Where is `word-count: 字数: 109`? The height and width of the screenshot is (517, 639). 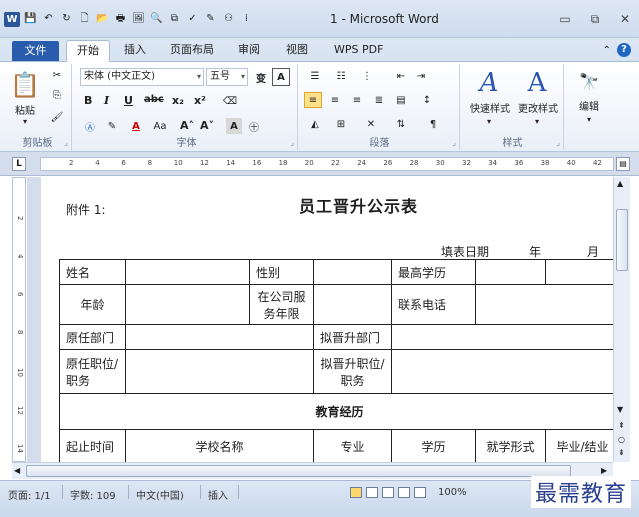 word-count: 字数: 109 is located at coordinates (93, 494).